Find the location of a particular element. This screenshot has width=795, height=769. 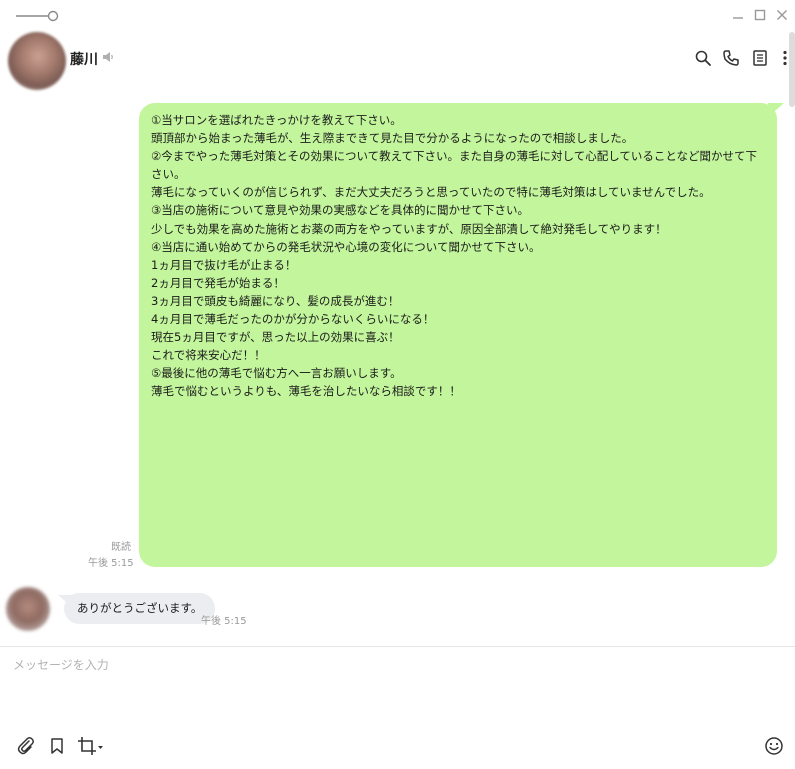

title-bar is located at coordinates (397, 16).